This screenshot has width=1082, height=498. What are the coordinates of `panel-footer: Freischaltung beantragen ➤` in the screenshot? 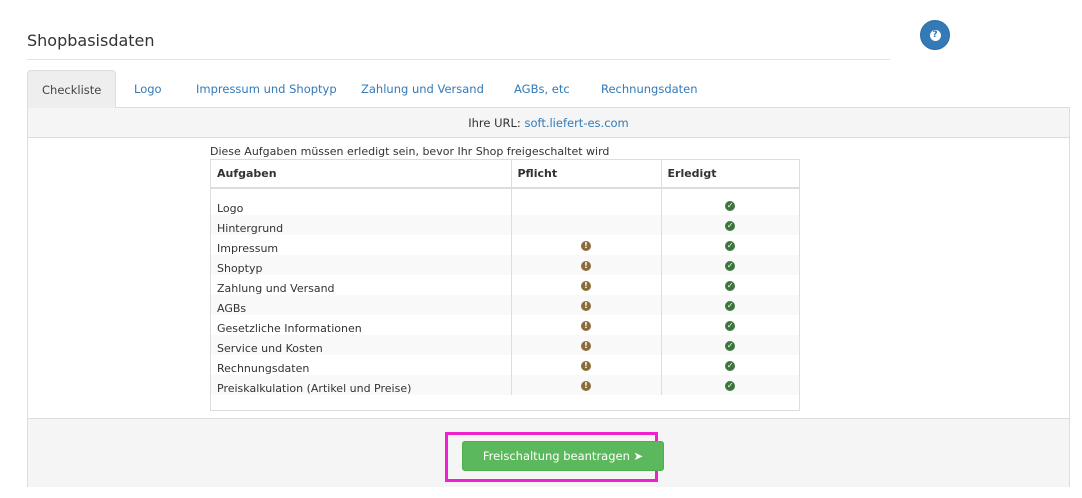 It's located at (548, 452).